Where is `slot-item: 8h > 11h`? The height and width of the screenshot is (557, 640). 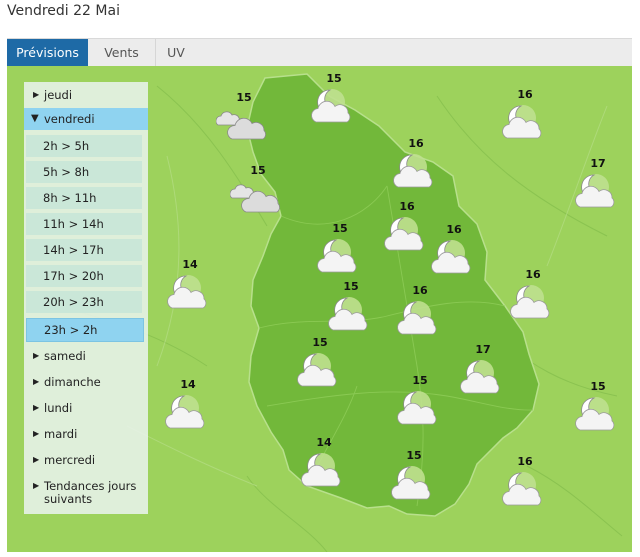 slot-item: 8h > 11h is located at coordinates (84, 198).